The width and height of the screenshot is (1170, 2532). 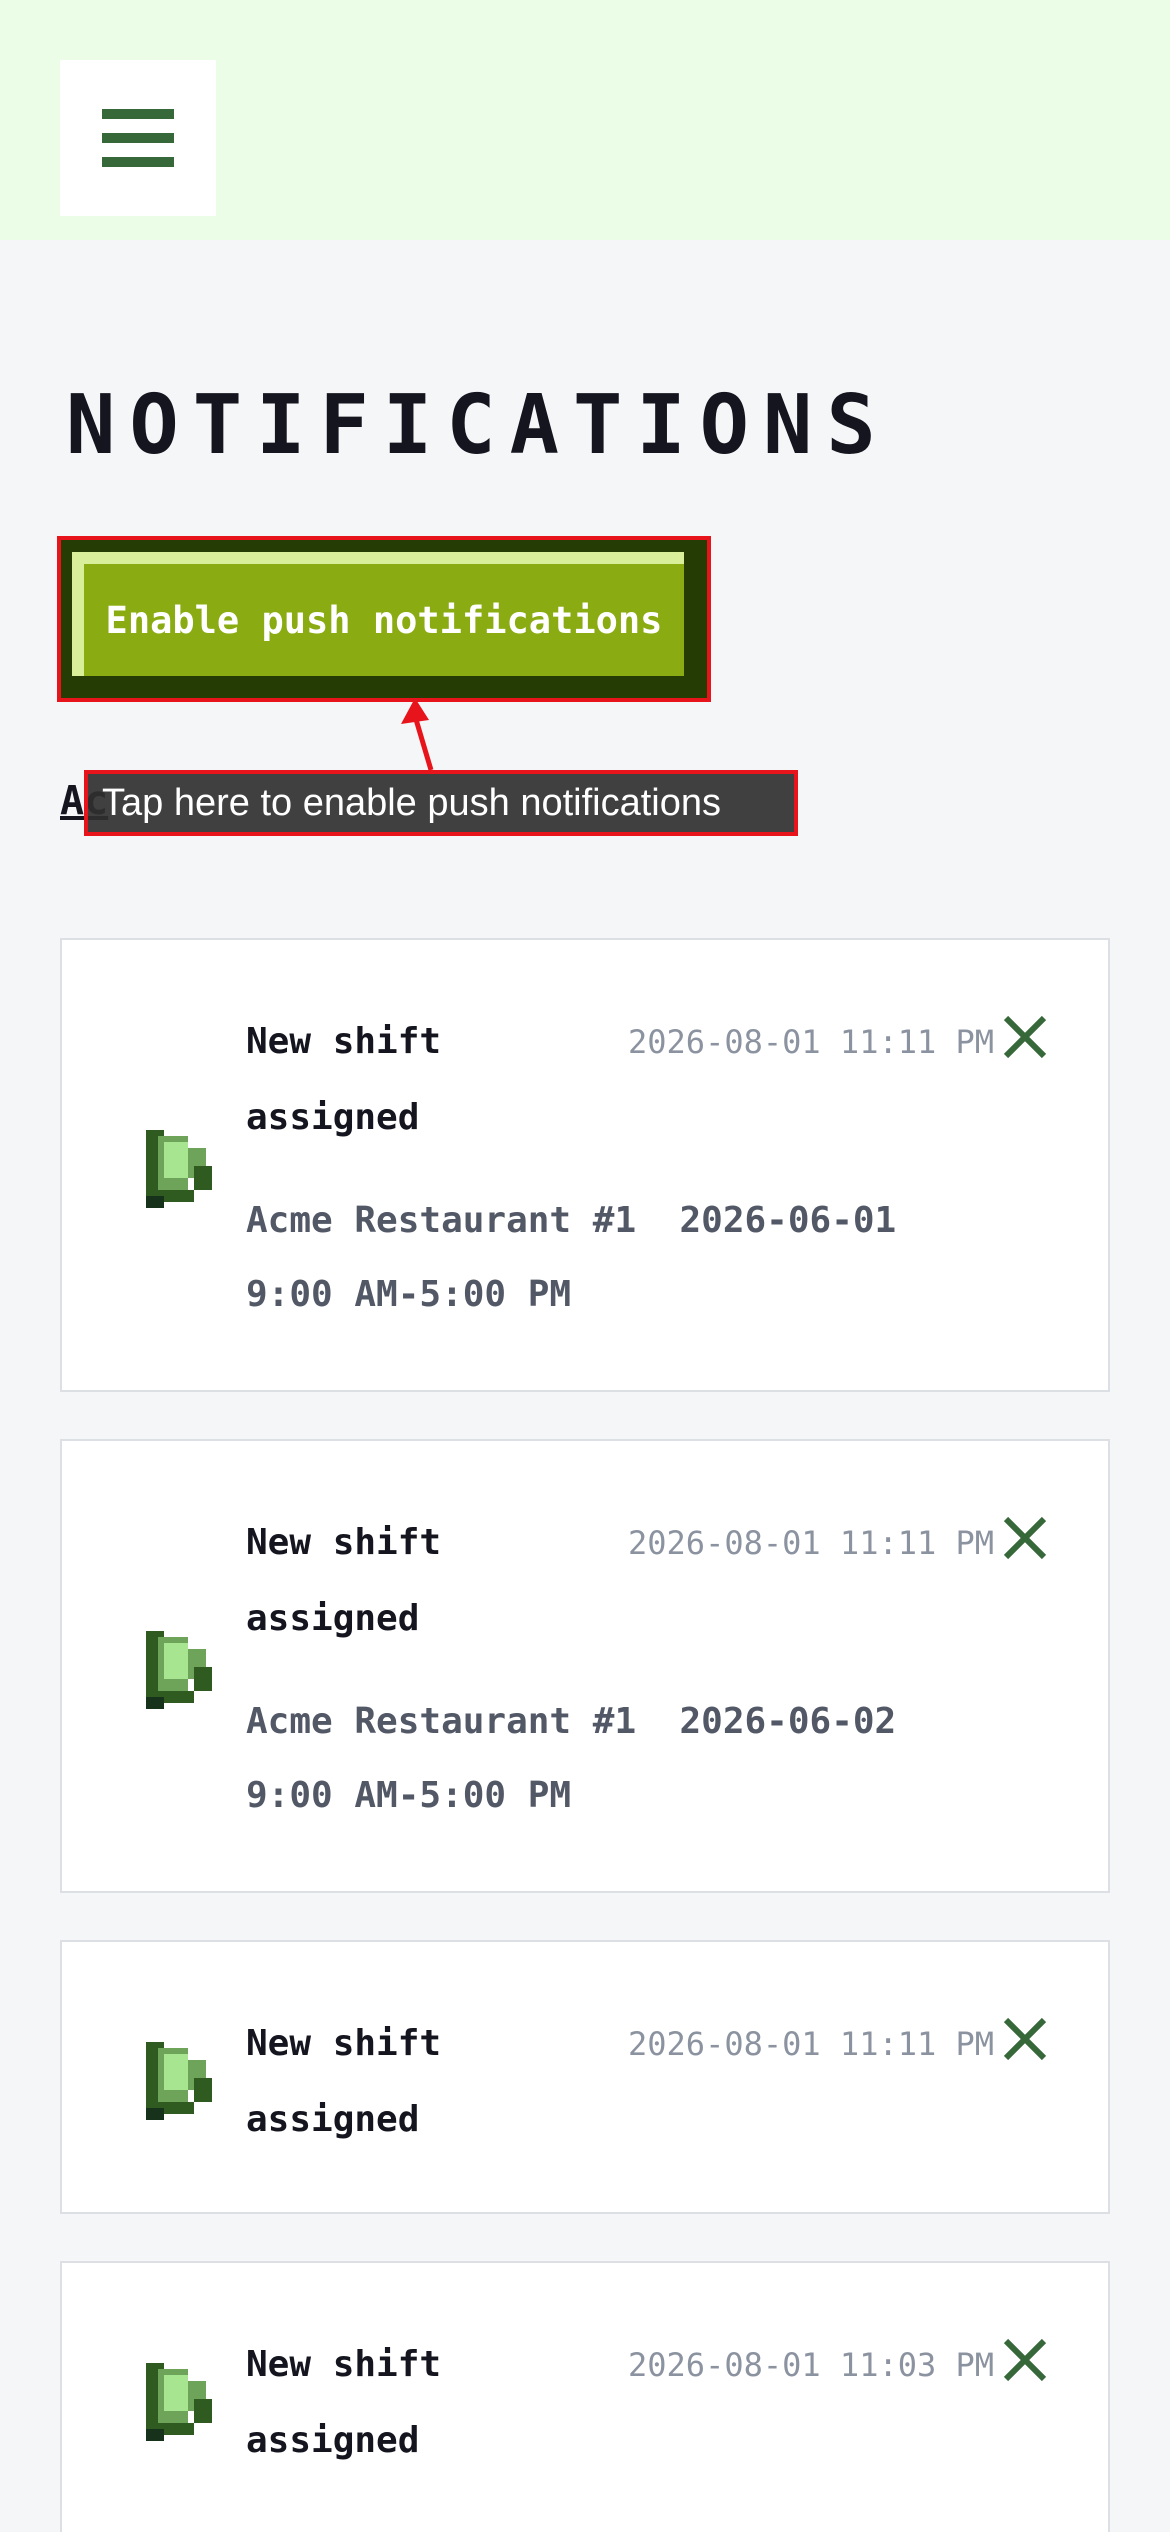 I want to click on notification-card: New shift assigned 2026-08-01 11:11 PM, so click(x=585, y=2077).